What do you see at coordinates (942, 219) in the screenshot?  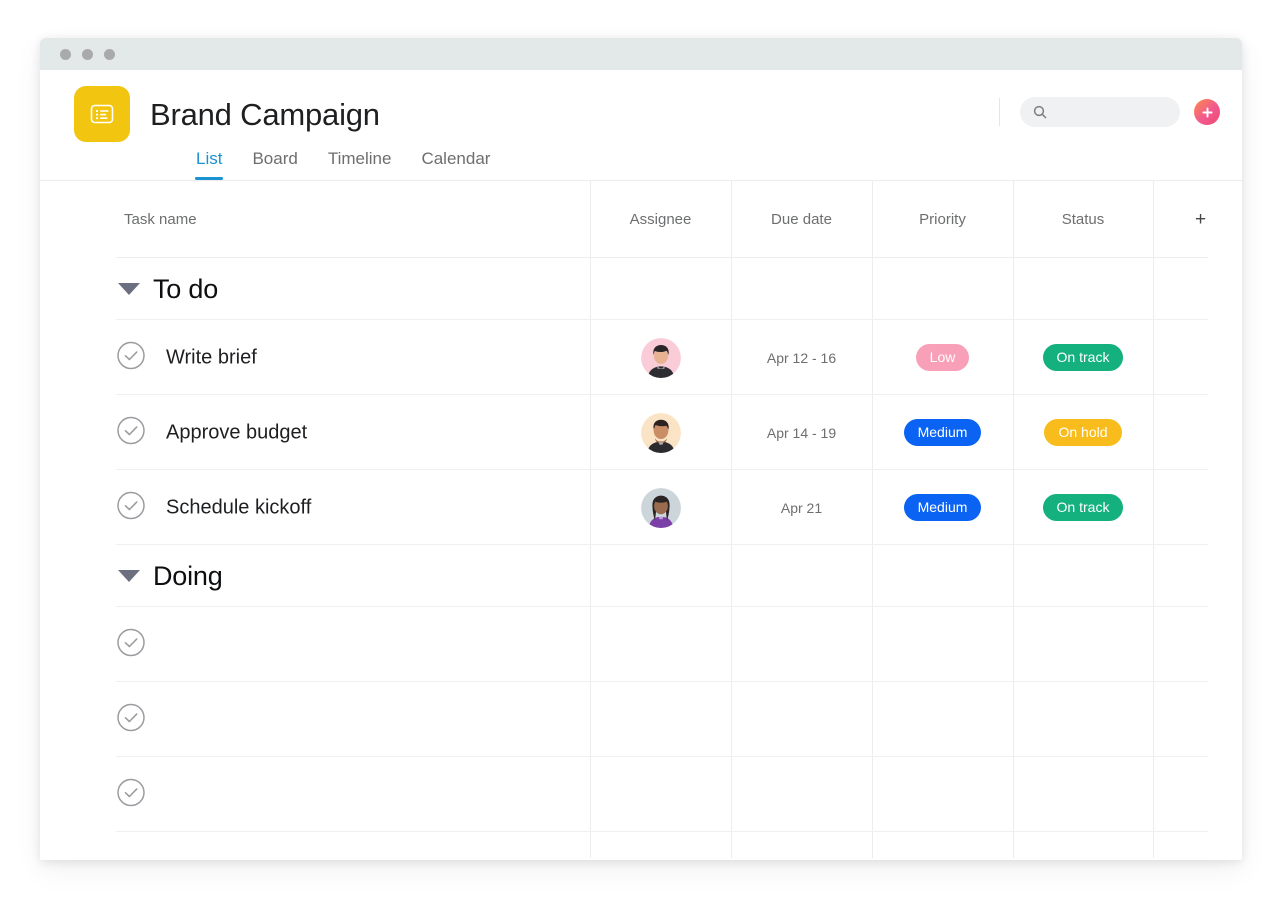 I see `column-header-priority: Priority` at bounding box center [942, 219].